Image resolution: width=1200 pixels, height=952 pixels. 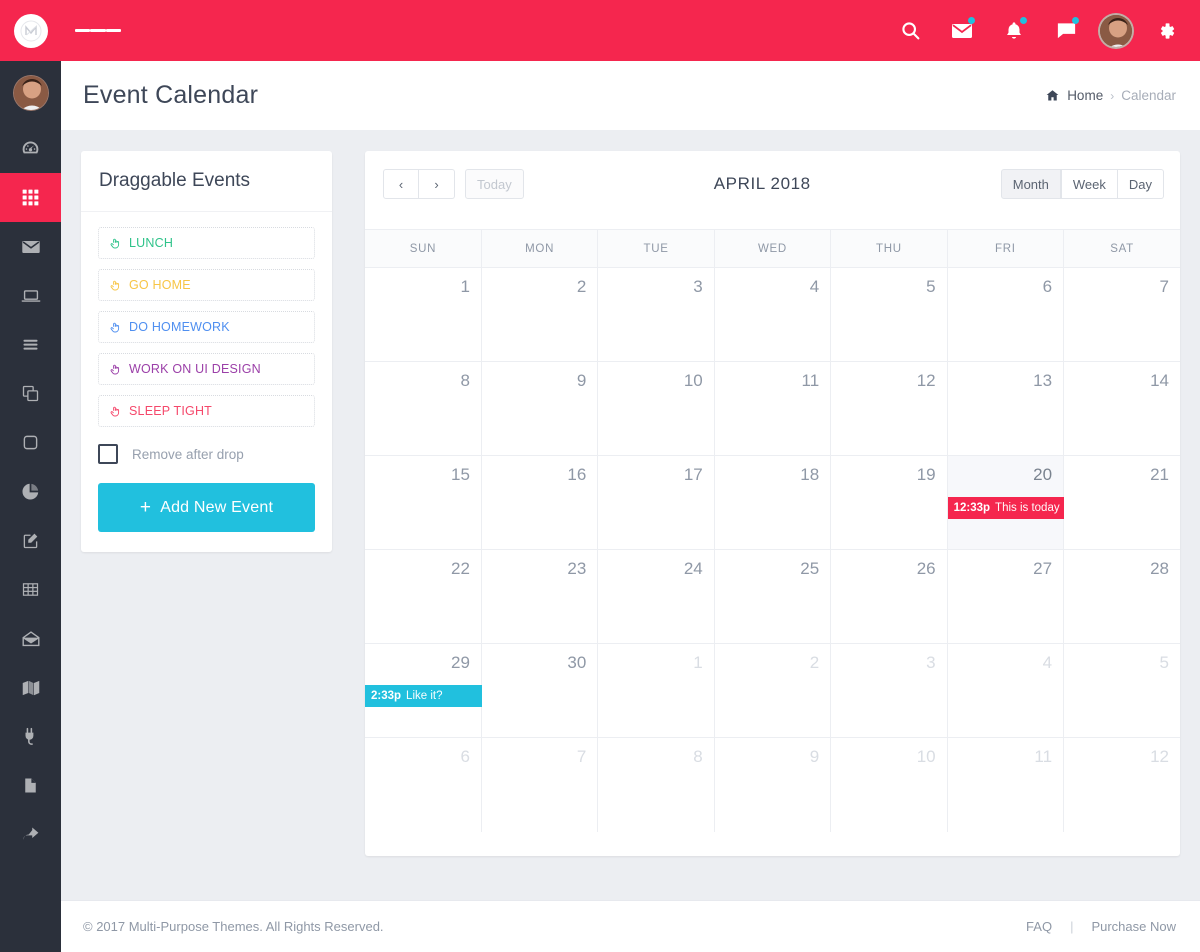 I want to click on map-icon, so click(x=31, y=688).